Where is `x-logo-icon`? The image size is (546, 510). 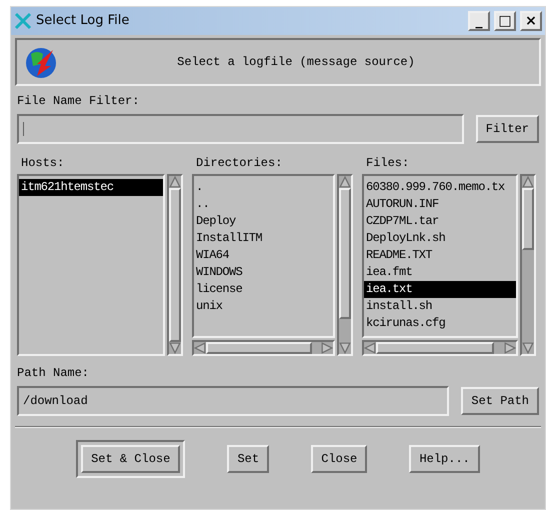 x-logo-icon is located at coordinates (23, 21).